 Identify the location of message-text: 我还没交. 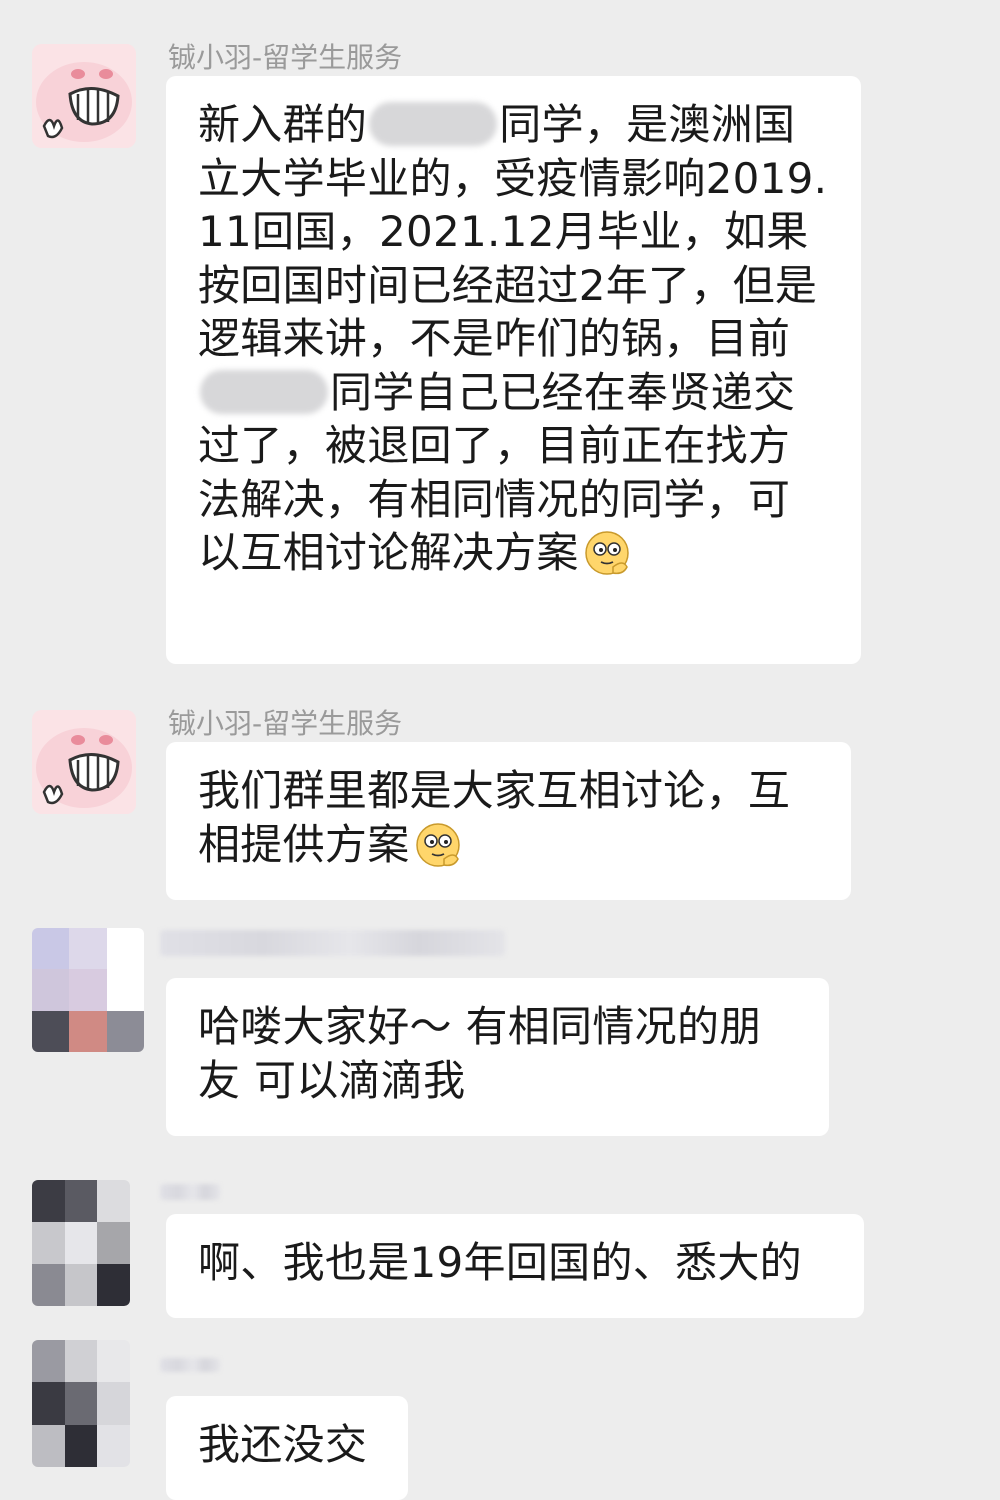
(288, 1445).